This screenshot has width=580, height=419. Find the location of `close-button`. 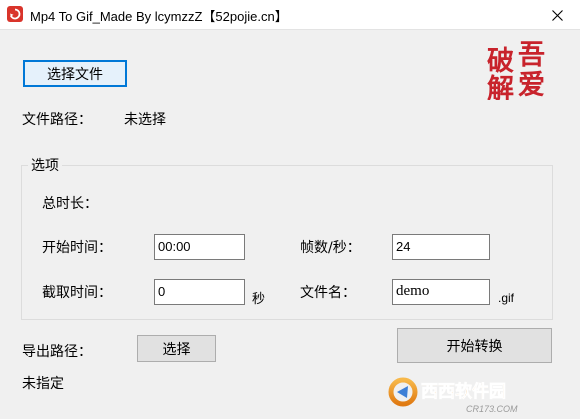

close-button is located at coordinates (557, 15).